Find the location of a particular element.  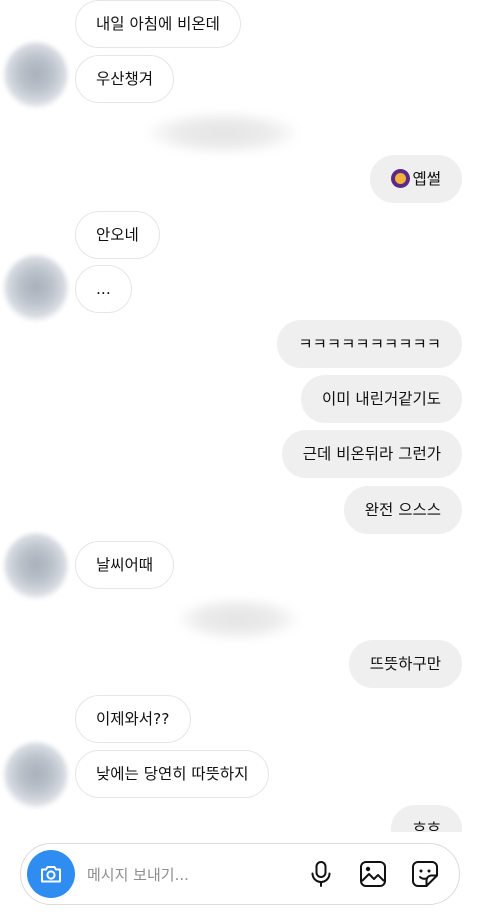

gallery-button is located at coordinates (373, 874).